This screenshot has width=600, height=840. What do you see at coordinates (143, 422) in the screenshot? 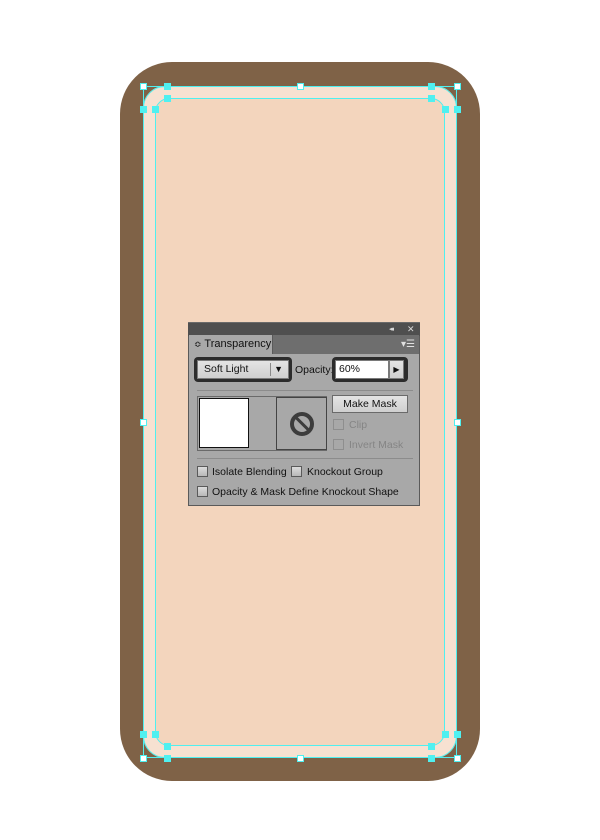
I see `bbox-handle-middle-left` at bounding box center [143, 422].